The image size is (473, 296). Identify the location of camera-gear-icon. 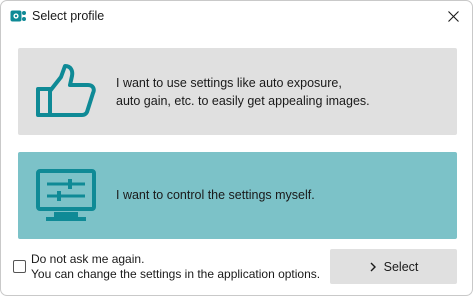
(18, 16).